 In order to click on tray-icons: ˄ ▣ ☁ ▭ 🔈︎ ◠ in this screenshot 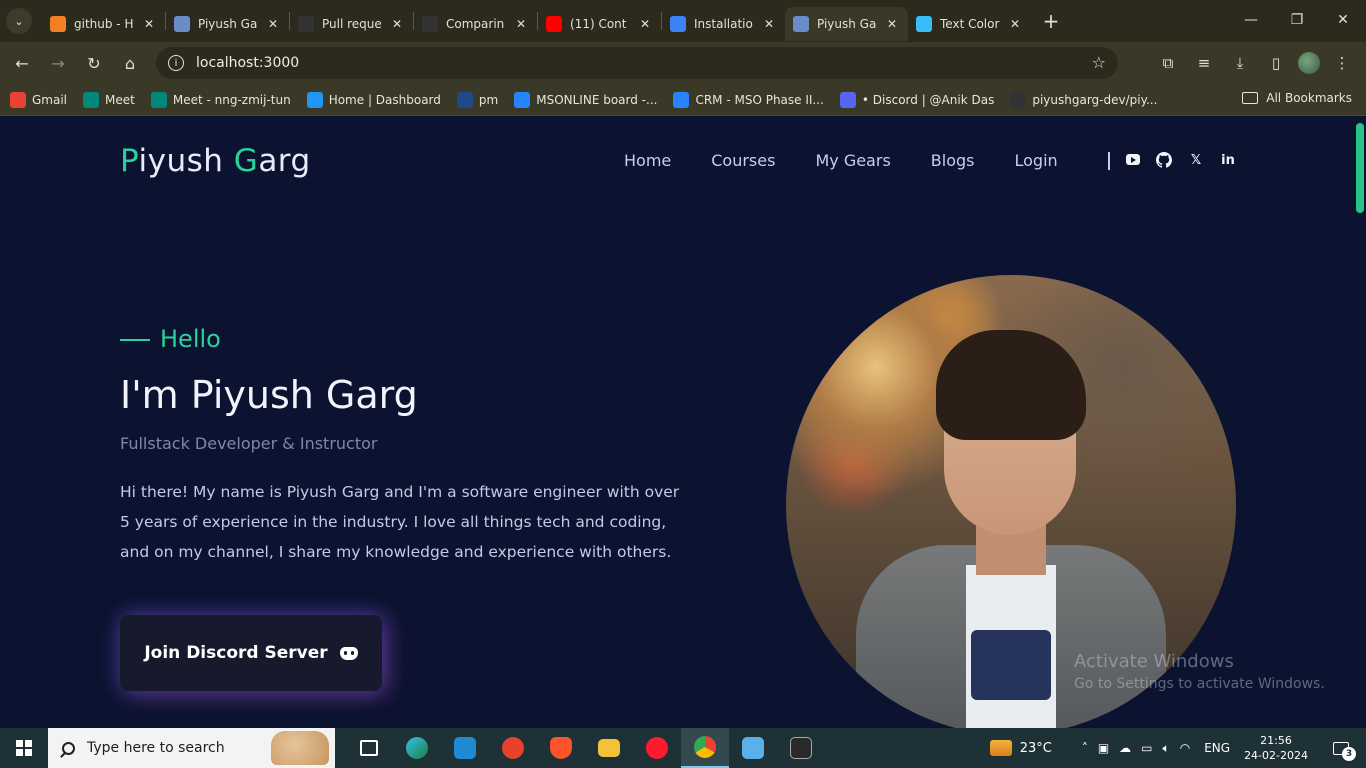, I will do `click(1136, 748)`.